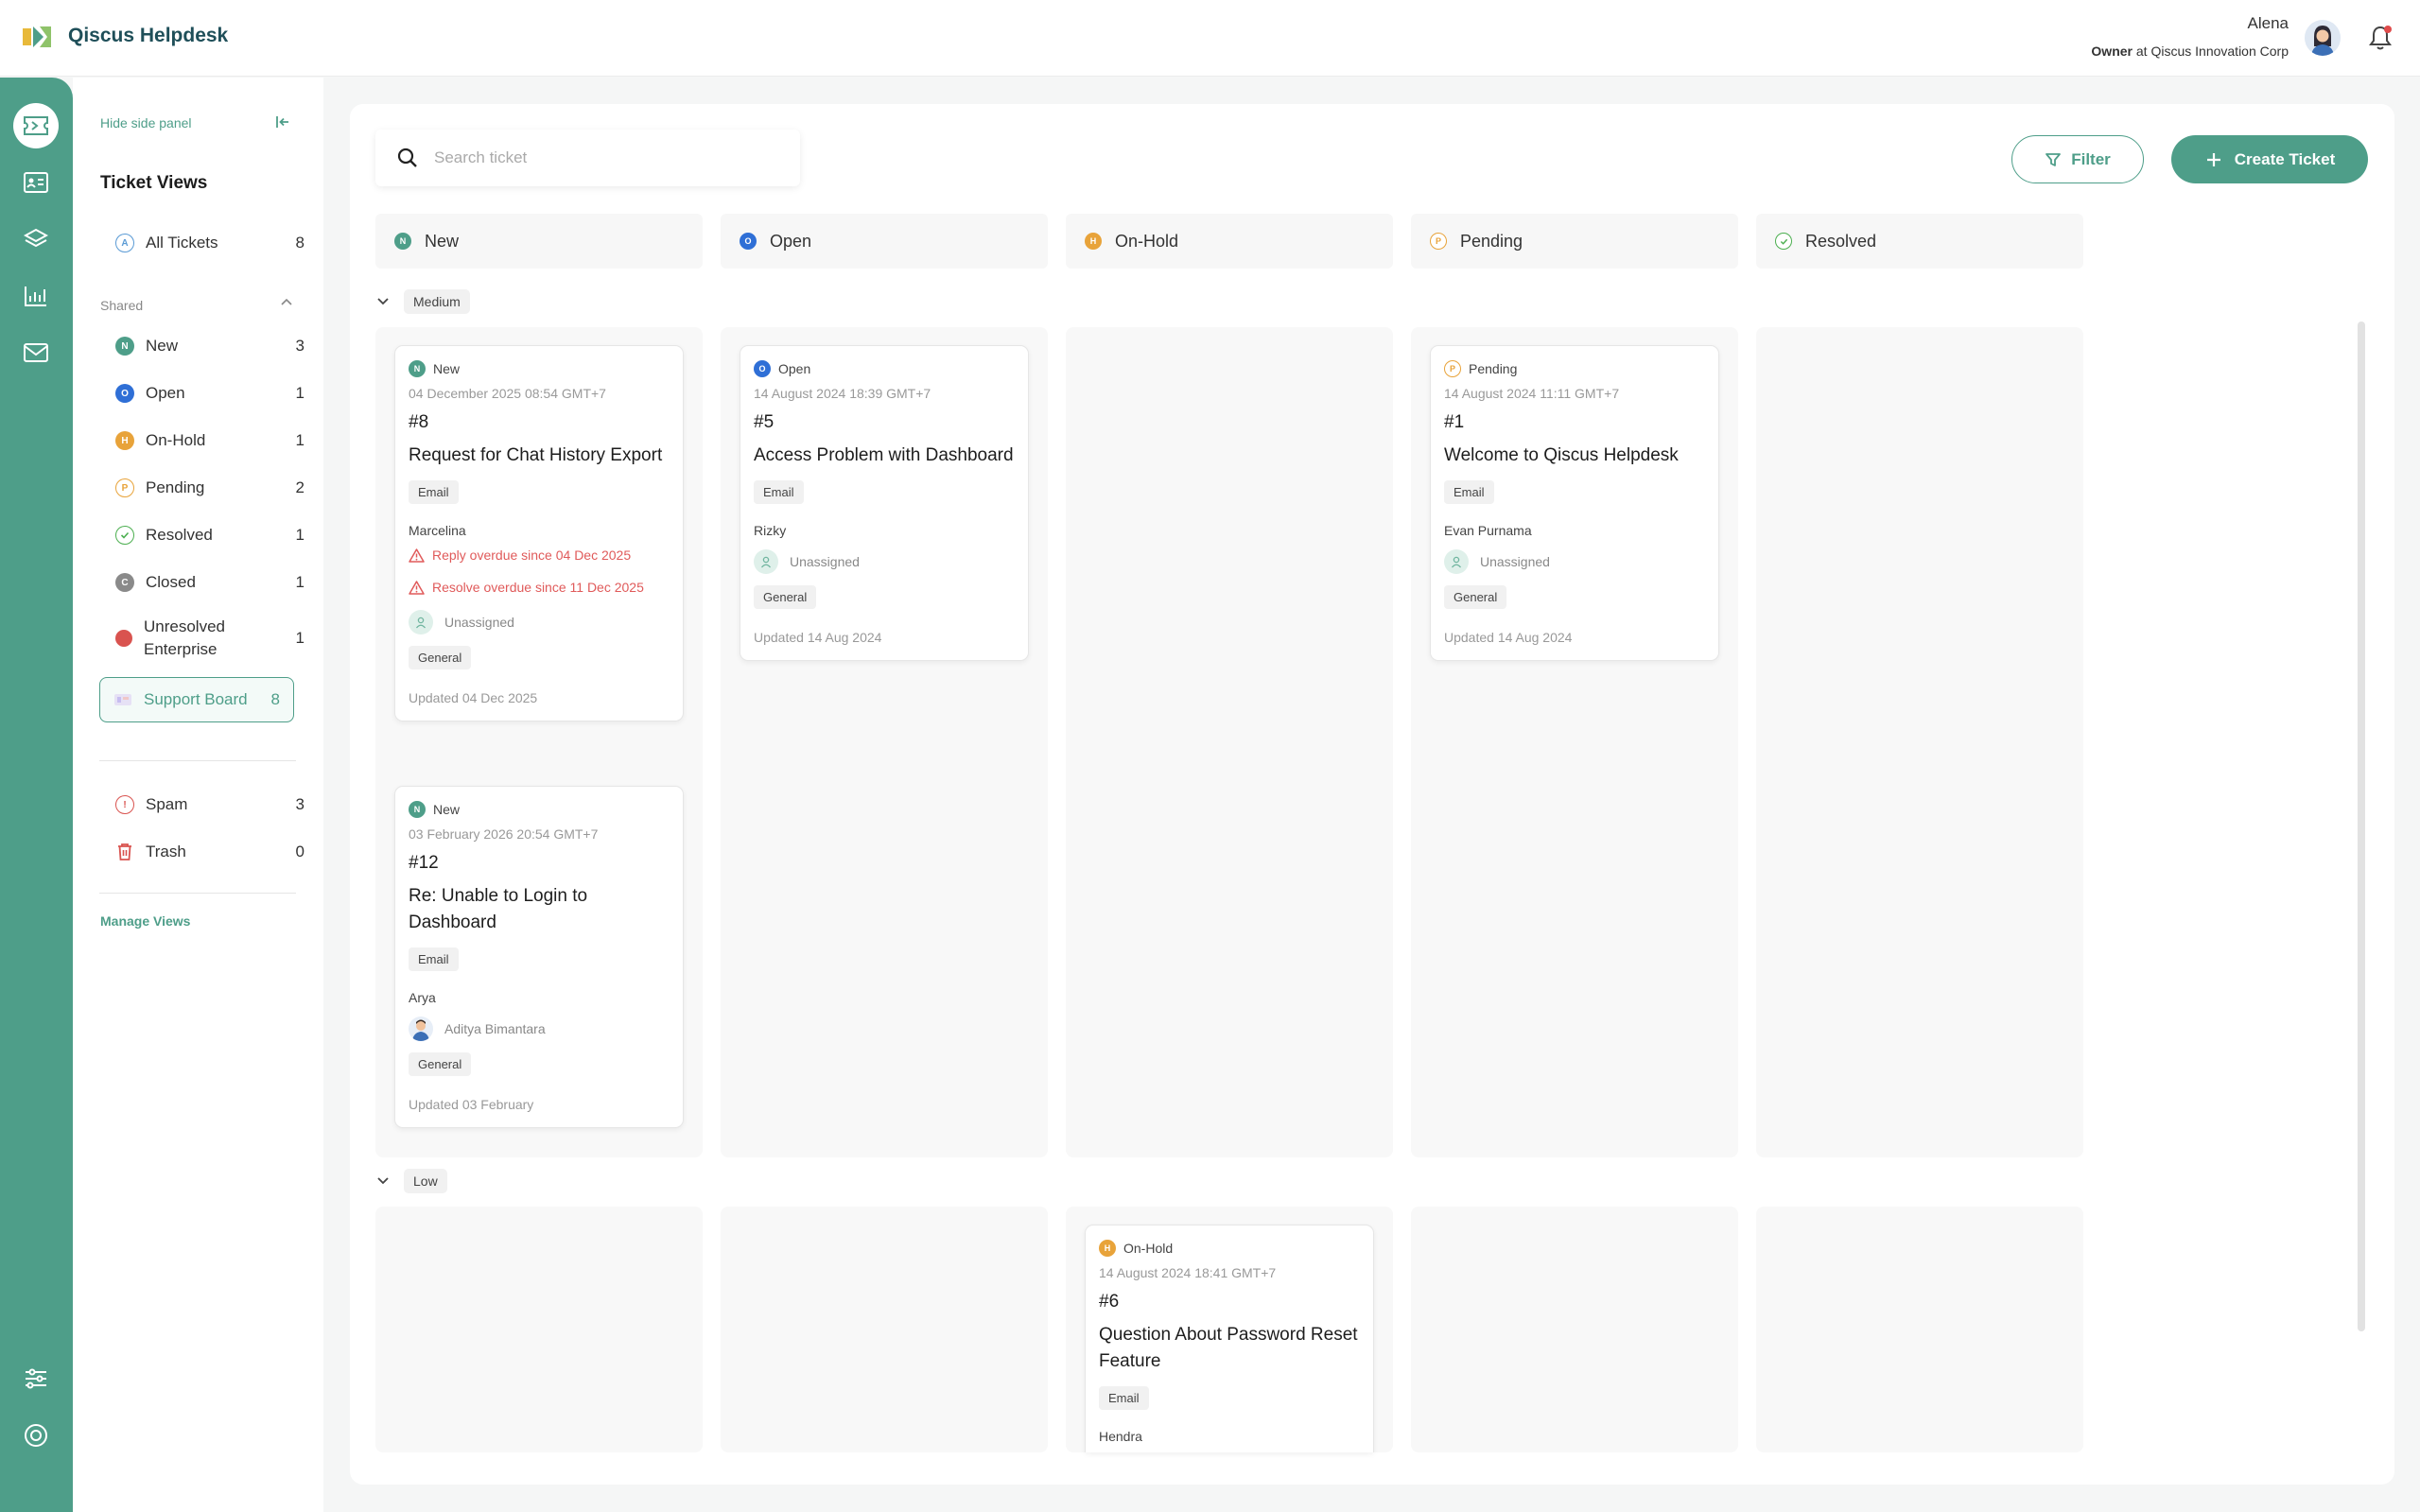  I want to click on reply-overdue-warning: Reply overdue since 04 Dec 2025, so click(540, 555).